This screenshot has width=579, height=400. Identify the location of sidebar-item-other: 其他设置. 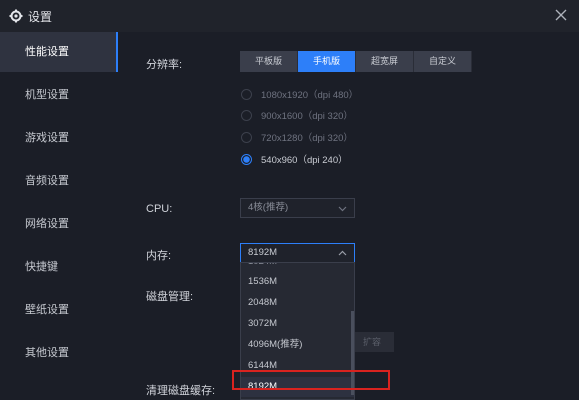
(59, 353).